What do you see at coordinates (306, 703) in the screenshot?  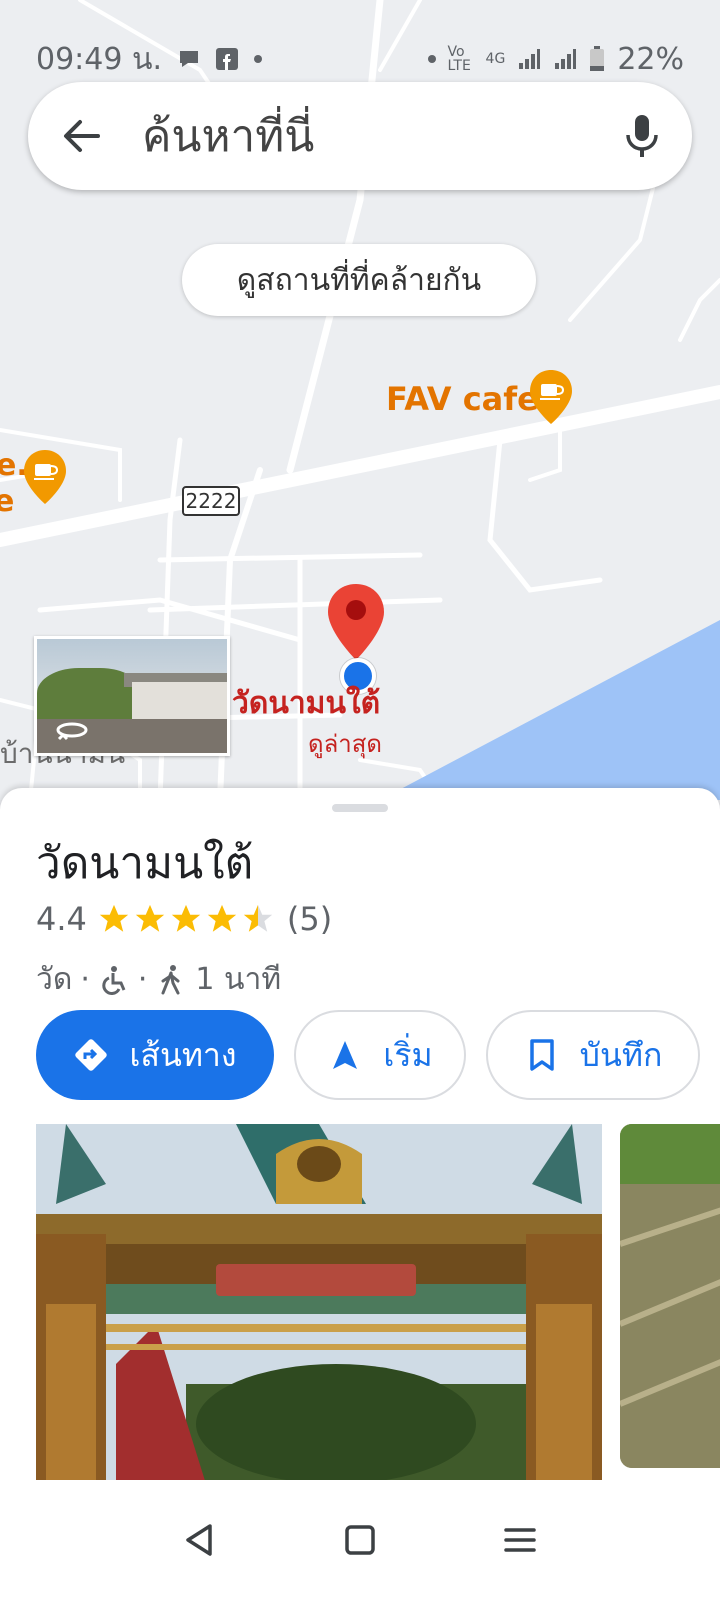 I see `map-place-label: วัดนามนใต้` at bounding box center [306, 703].